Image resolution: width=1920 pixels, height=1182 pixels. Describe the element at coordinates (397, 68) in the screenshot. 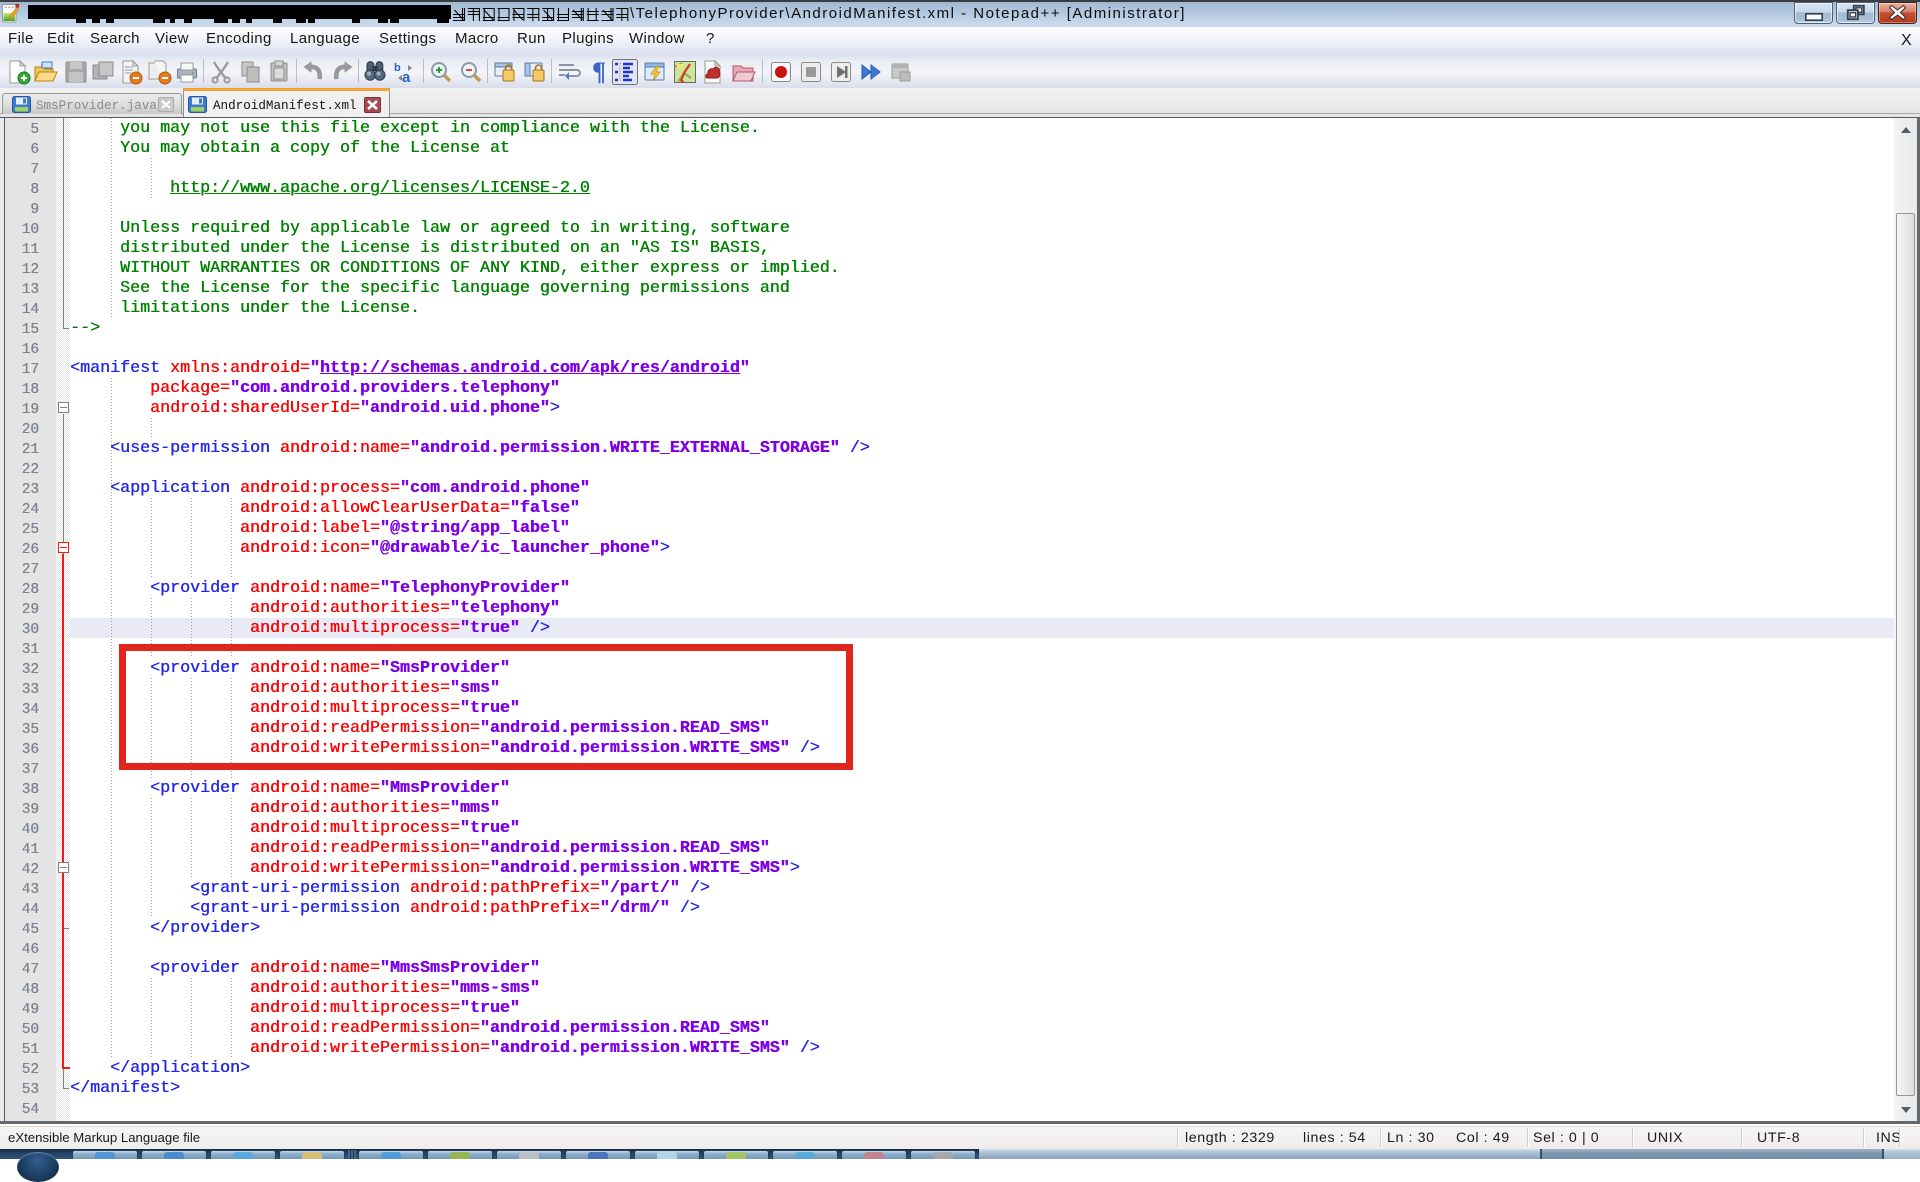

I see `svg-text: b` at that location.